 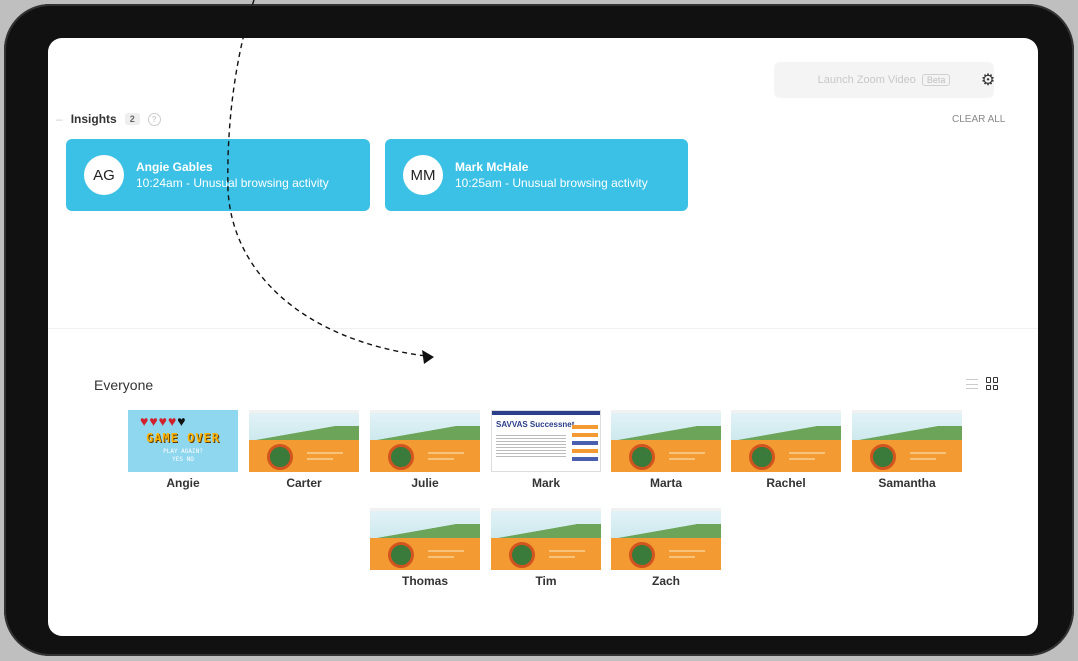 What do you see at coordinates (330, 182) in the screenshot?
I see `dashed-arrow-annotation` at bounding box center [330, 182].